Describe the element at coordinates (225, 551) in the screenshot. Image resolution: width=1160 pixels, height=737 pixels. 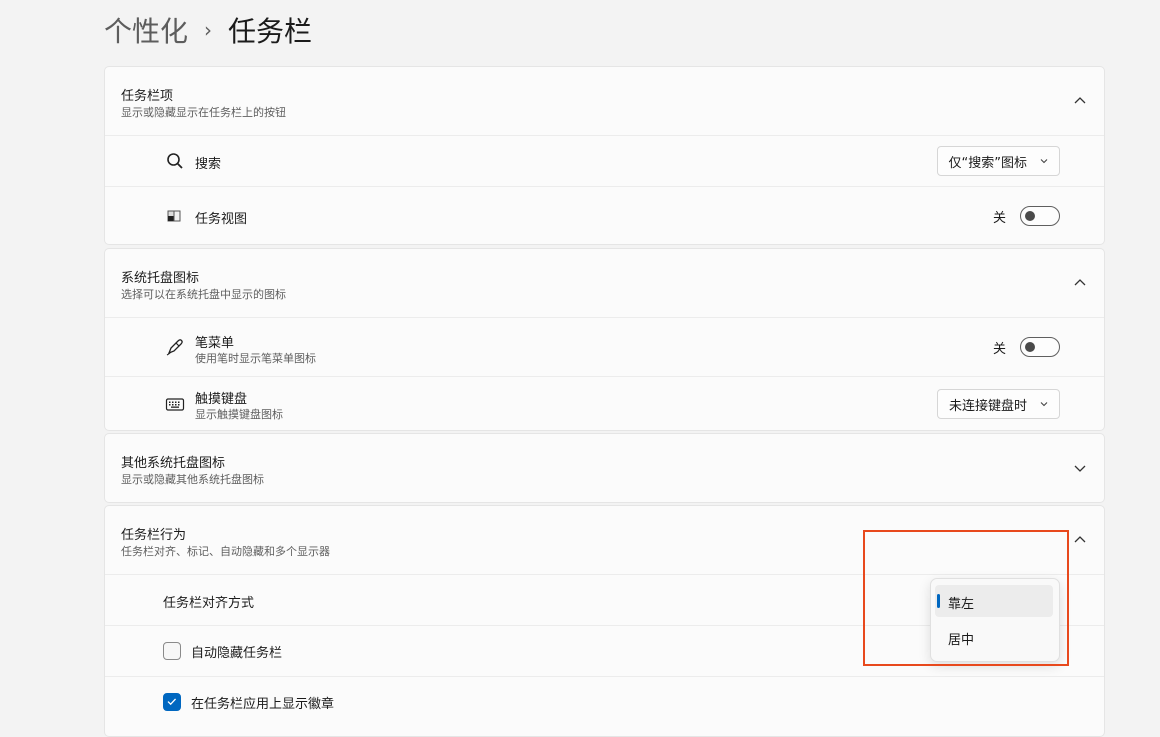
I see `section-description: 任务栏对齐、标记、自动隐藏和多个显示器` at that location.